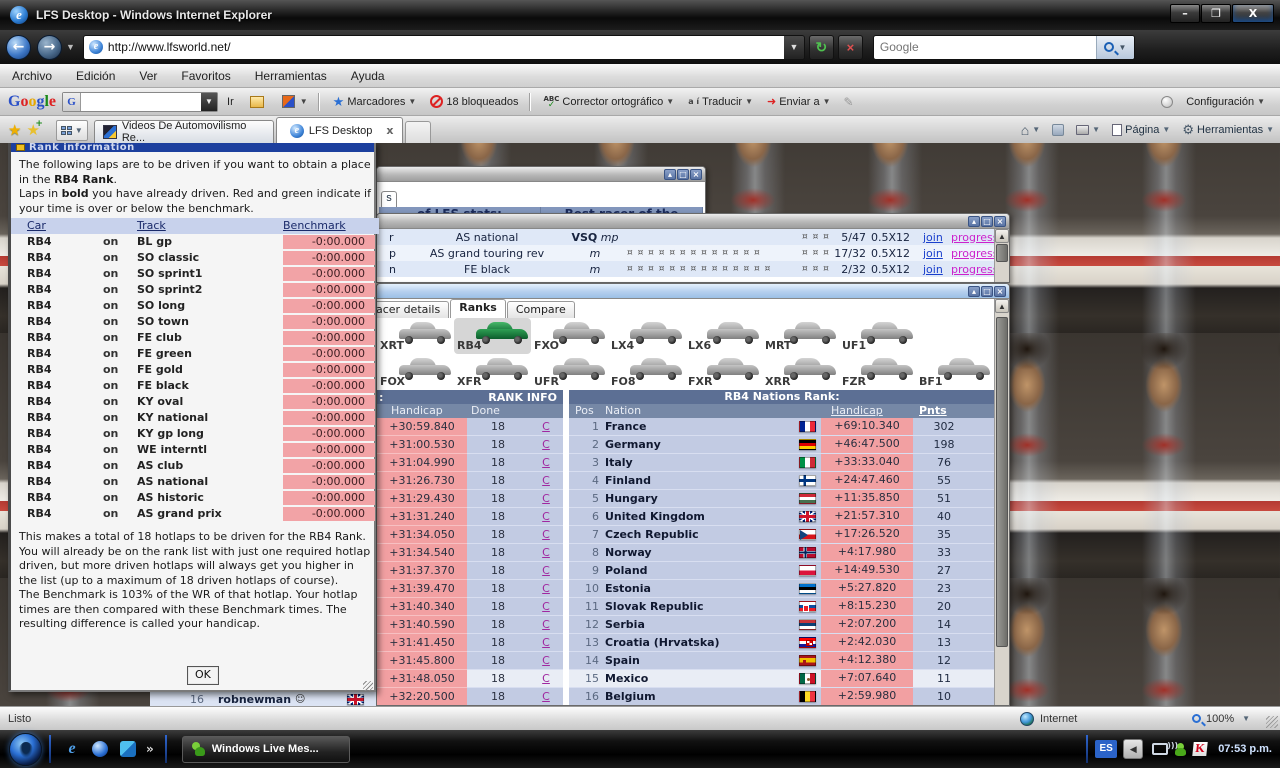 This screenshot has height=768, width=1280. Describe the element at coordinates (1225, 102) in the screenshot. I see `toolbar-settings-button: Configuración ▼` at that location.